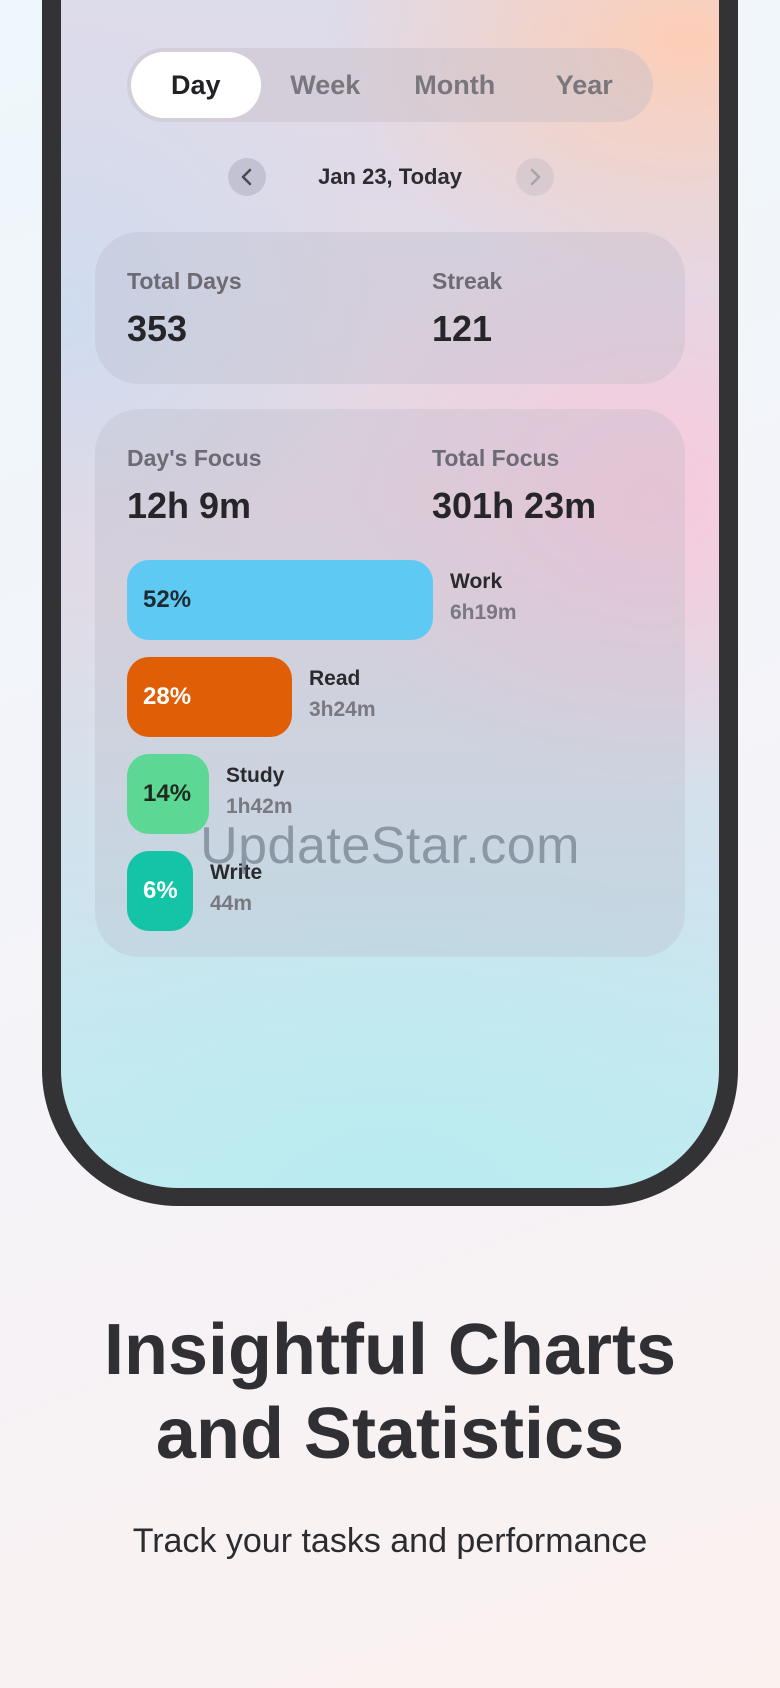 The width and height of the screenshot is (780, 1688). What do you see at coordinates (194, 458) in the screenshot?
I see `day-focus-label: Day's Focus` at bounding box center [194, 458].